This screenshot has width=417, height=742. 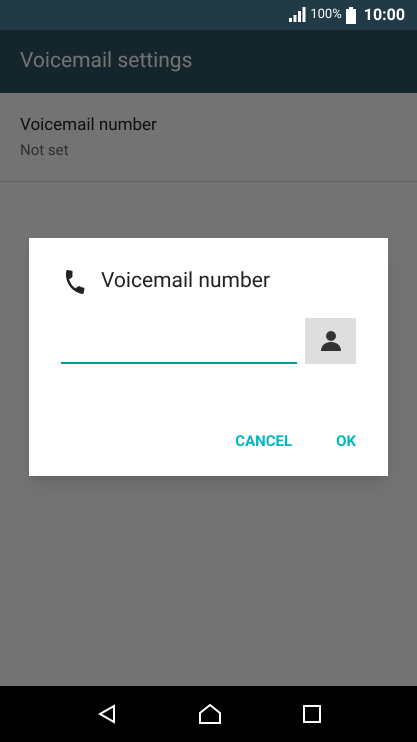 What do you see at coordinates (185, 281) in the screenshot?
I see `dialog-title: Voicemail number` at bounding box center [185, 281].